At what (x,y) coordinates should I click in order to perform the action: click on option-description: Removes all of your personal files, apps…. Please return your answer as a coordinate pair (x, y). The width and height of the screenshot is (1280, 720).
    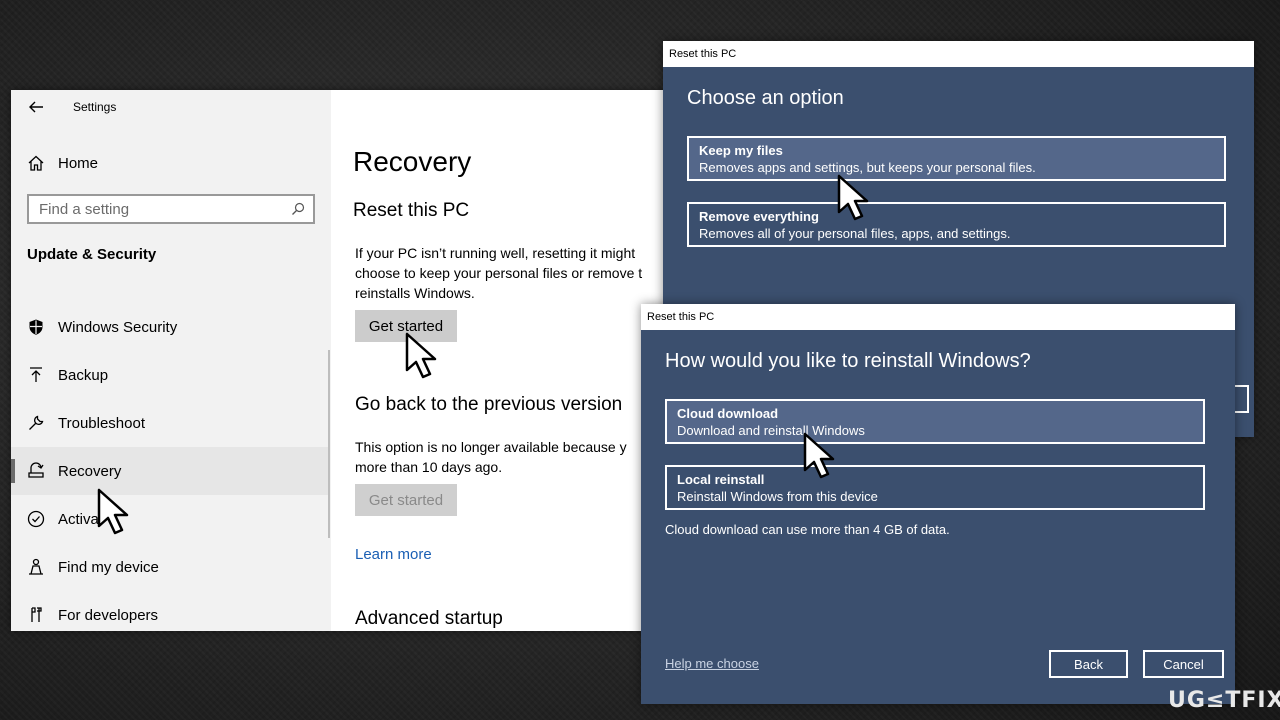
    Looking at the image, I should click on (855, 233).